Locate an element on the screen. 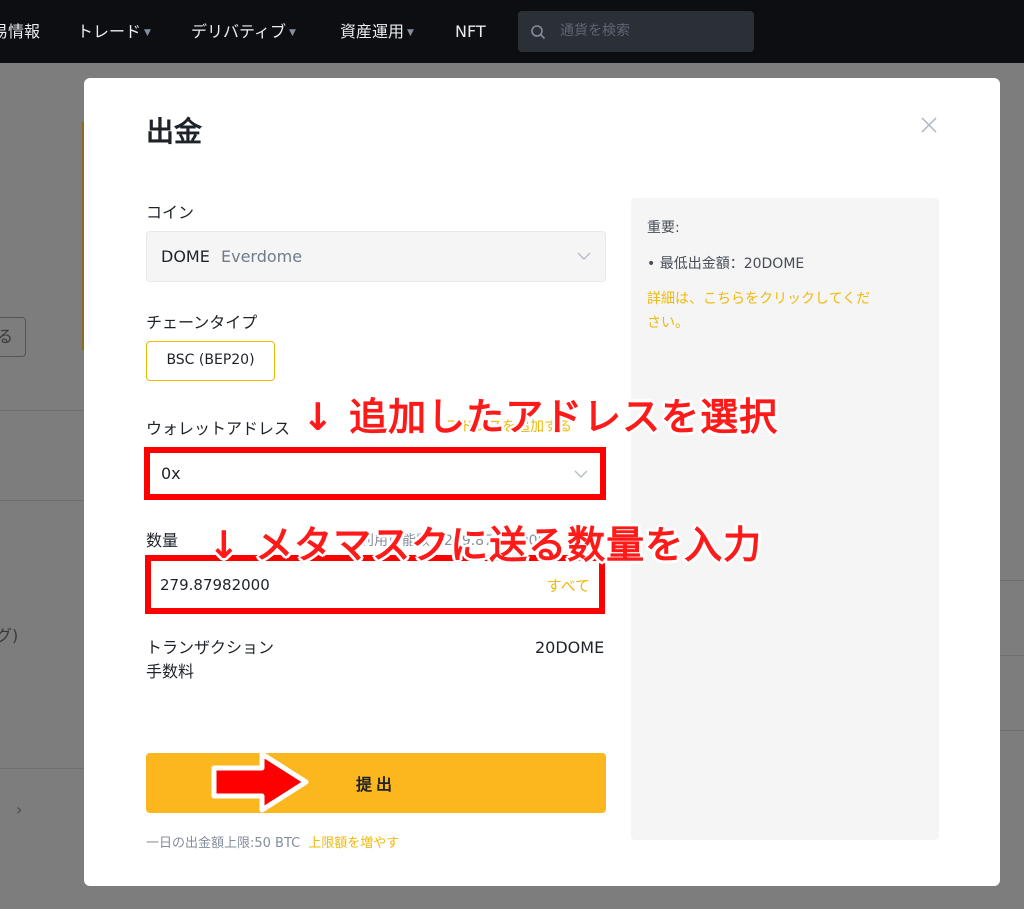 The image size is (1024, 909). nav-item-derivatives: デリバティブ ▼ is located at coordinates (243, 31).